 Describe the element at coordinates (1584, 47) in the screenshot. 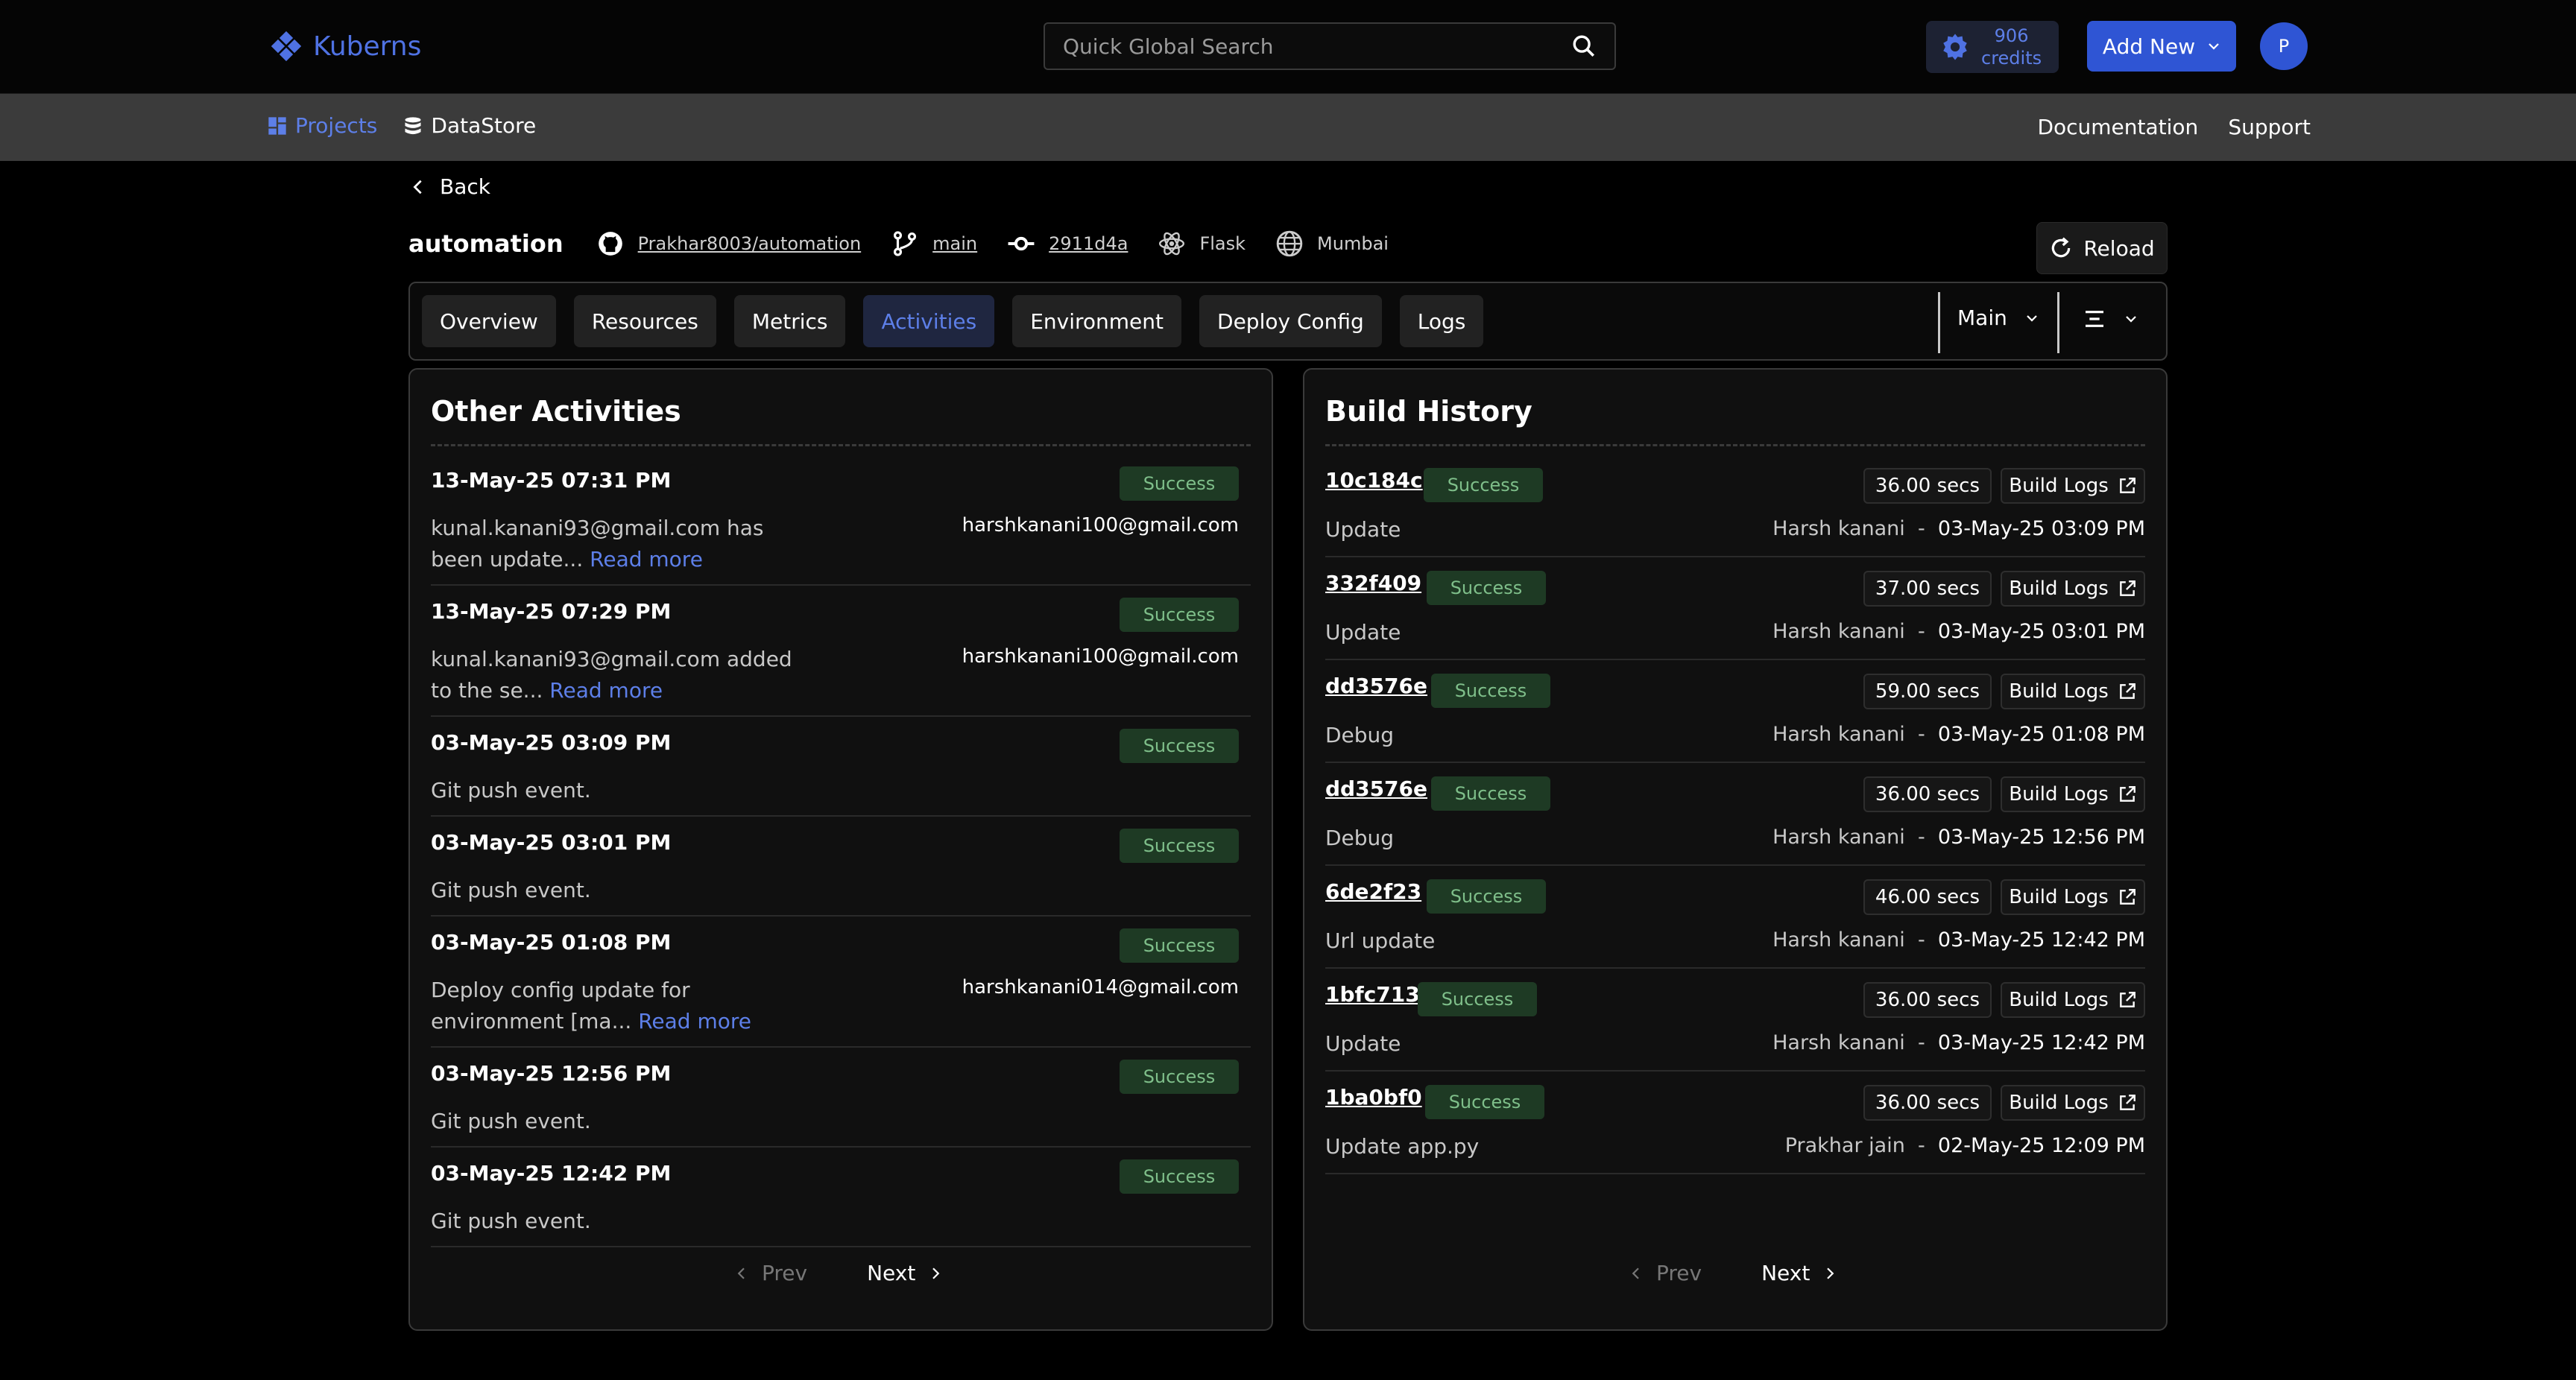

I see `search-icon` at that location.